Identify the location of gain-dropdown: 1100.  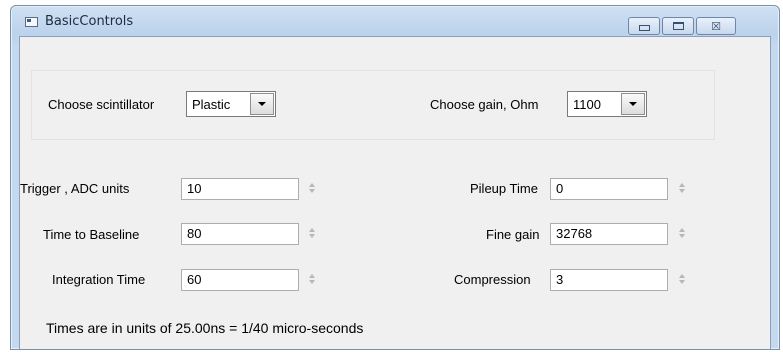
(607, 104).